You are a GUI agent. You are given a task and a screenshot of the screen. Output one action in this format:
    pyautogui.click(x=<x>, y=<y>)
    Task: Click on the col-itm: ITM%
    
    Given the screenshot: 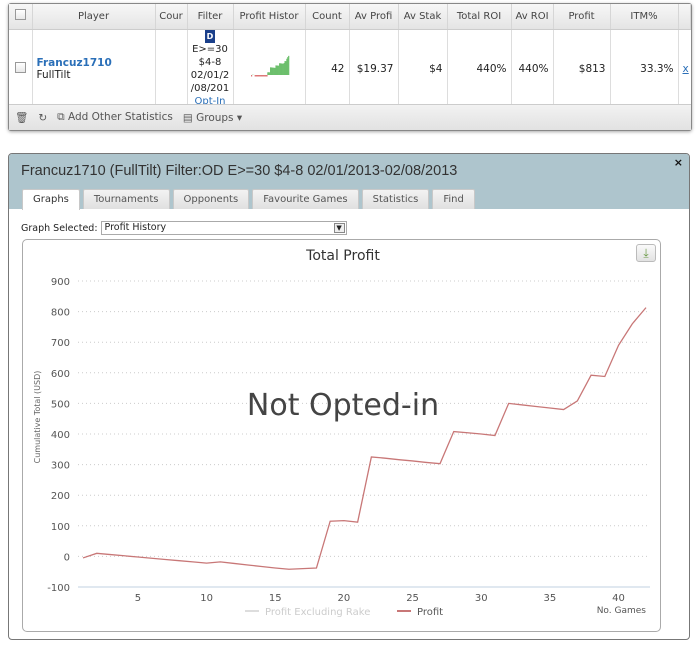 What is the action you would take?
    pyautogui.click(x=644, y=17)
    